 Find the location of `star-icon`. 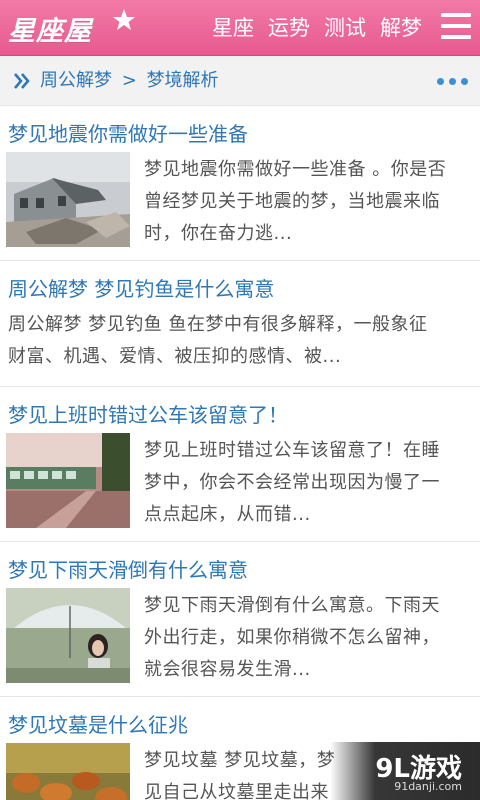

star-icon is located at coordinates (124, 19).